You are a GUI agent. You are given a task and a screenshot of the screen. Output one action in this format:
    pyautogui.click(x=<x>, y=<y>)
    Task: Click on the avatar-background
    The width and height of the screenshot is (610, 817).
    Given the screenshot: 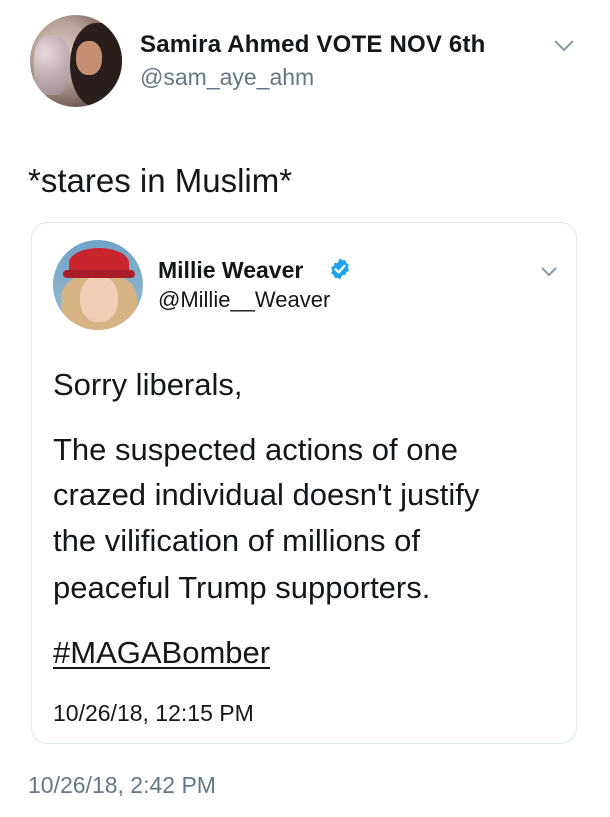 What is the action you would take?
    pyautogui.click(x=52, y=65)
    